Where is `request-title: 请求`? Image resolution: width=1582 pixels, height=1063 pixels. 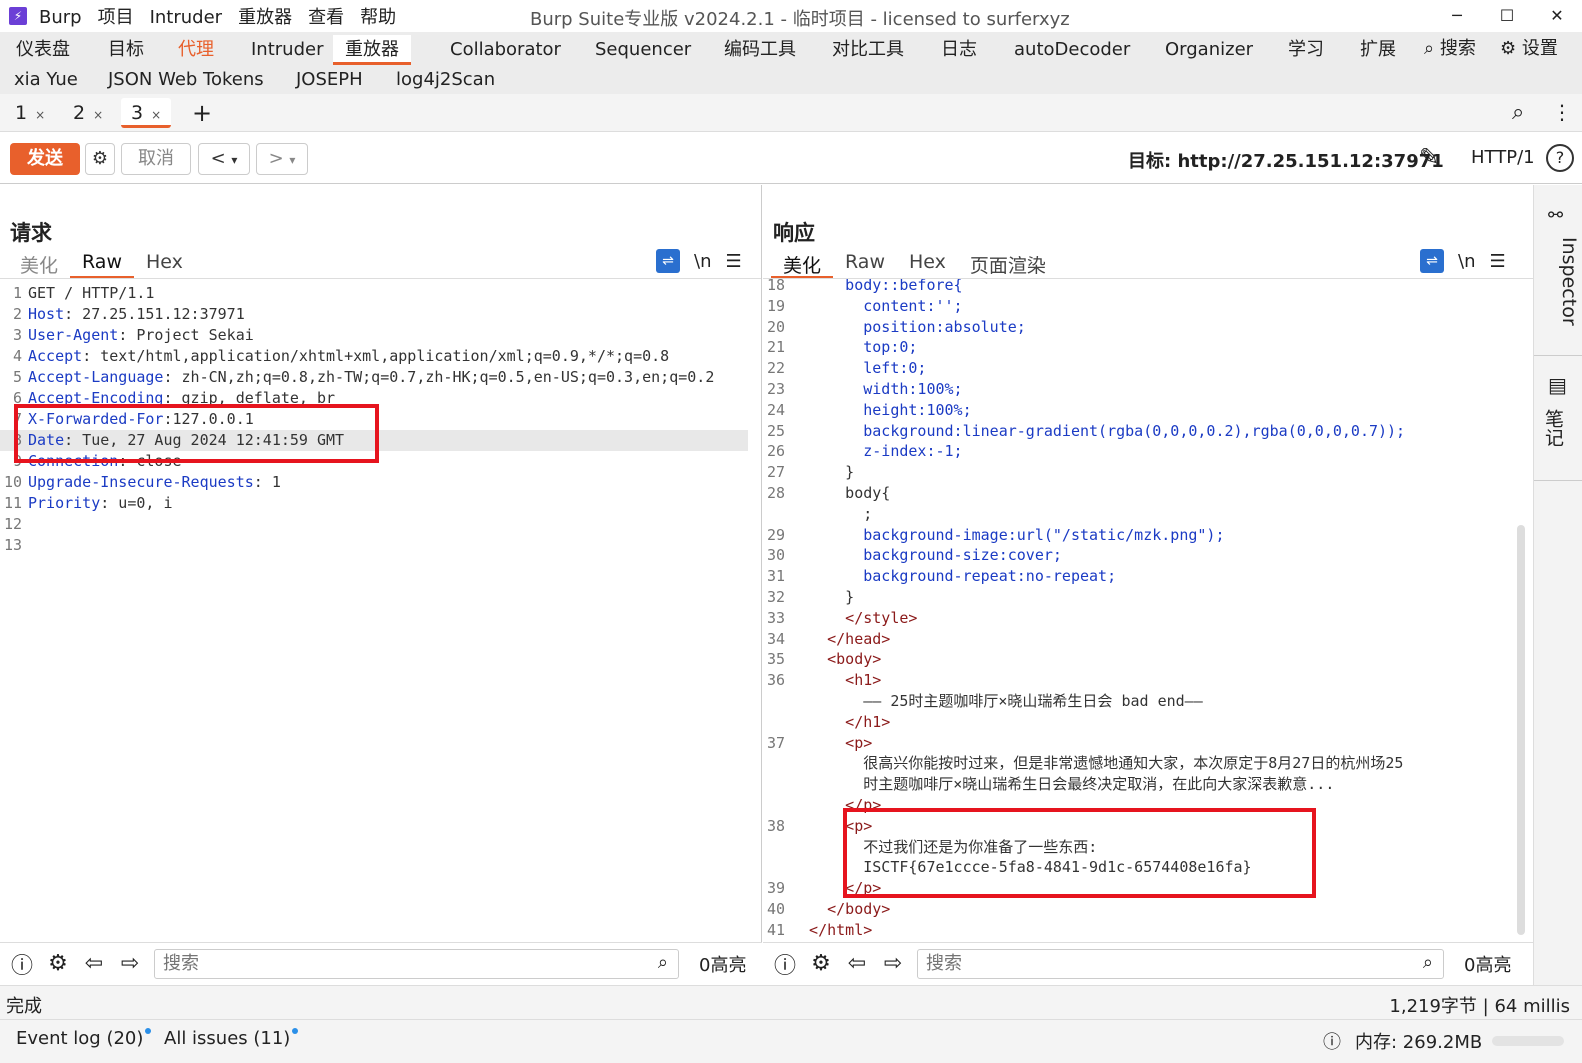
request-title: 请求 is located at coordinates (31, 233).